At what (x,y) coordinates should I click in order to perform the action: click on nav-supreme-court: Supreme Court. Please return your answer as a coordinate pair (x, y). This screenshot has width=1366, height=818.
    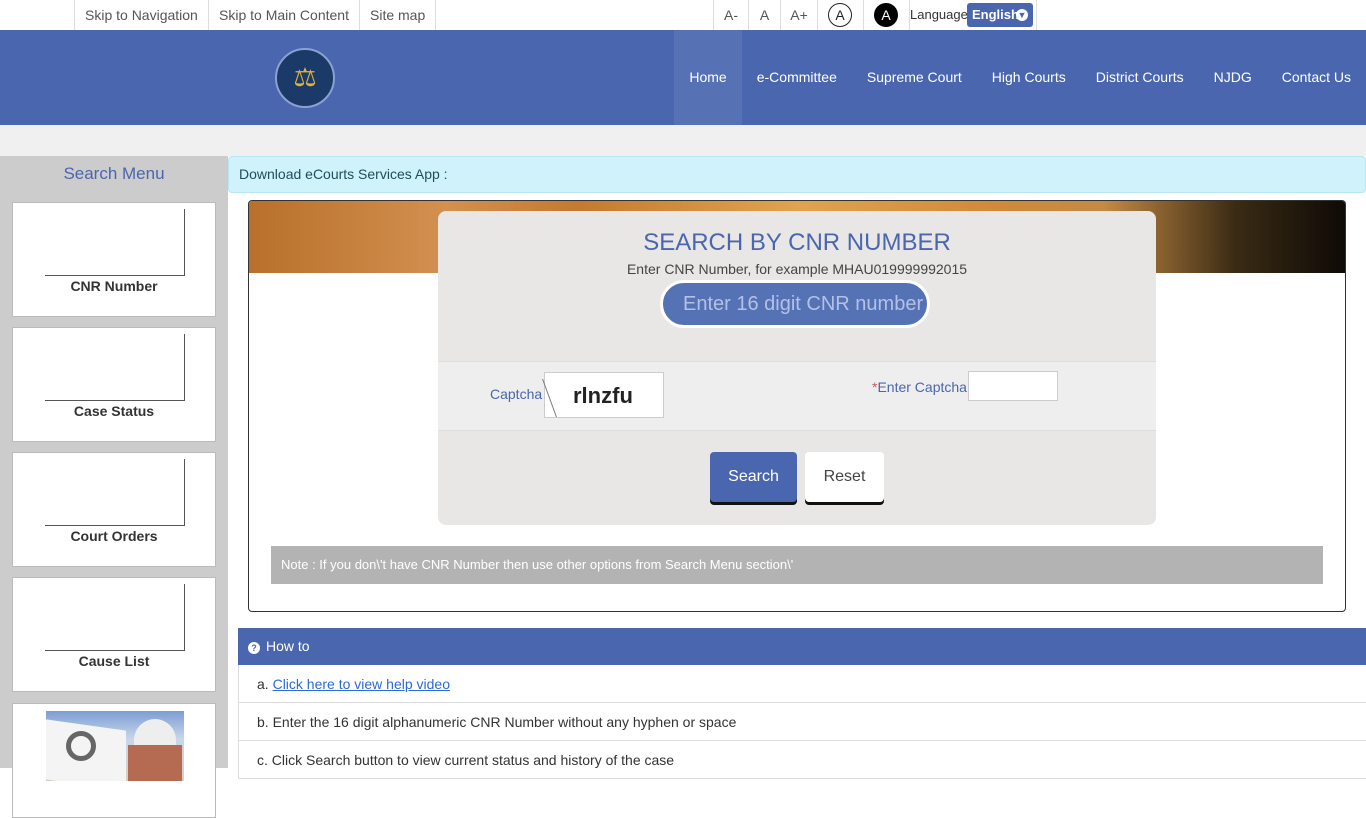
    Looking at the image, I should click on (914, 77).